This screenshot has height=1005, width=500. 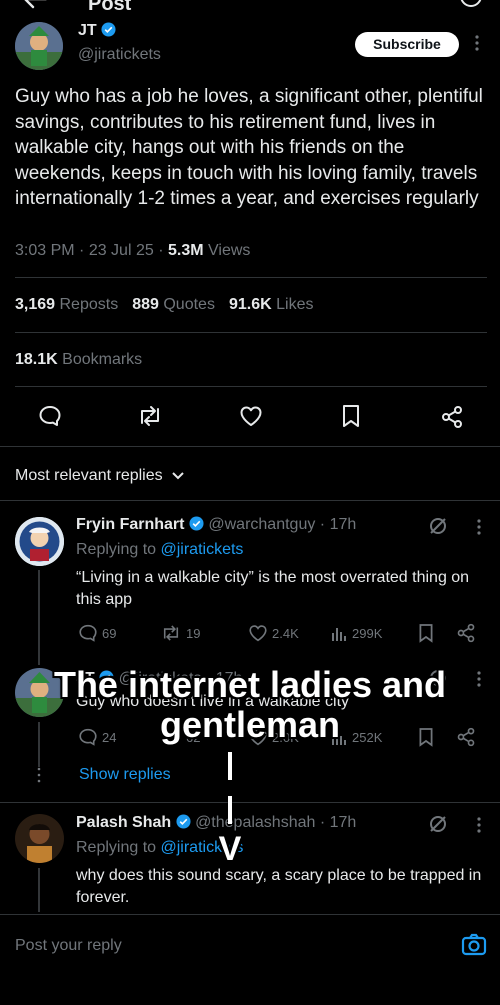 What do you see at coordinates (229, 250) in the screenshot?
I see `views-label: Views` at bounding box center [229, 250].